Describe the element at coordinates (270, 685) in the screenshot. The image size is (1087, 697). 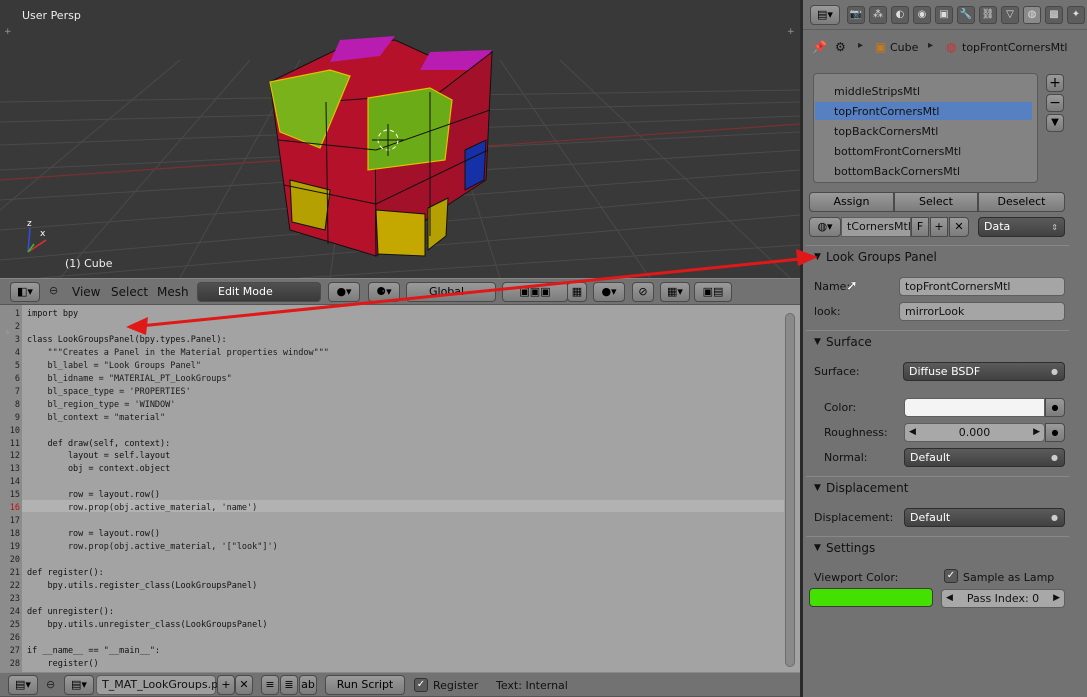
I see `line-numbers-icon: ≡` at that location.